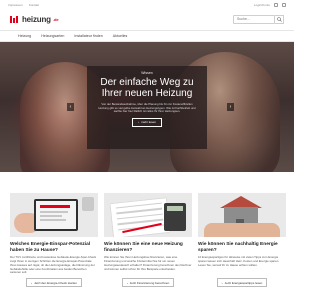  I want to click on hero-eyebrow: Wissen, so click(147, 73).